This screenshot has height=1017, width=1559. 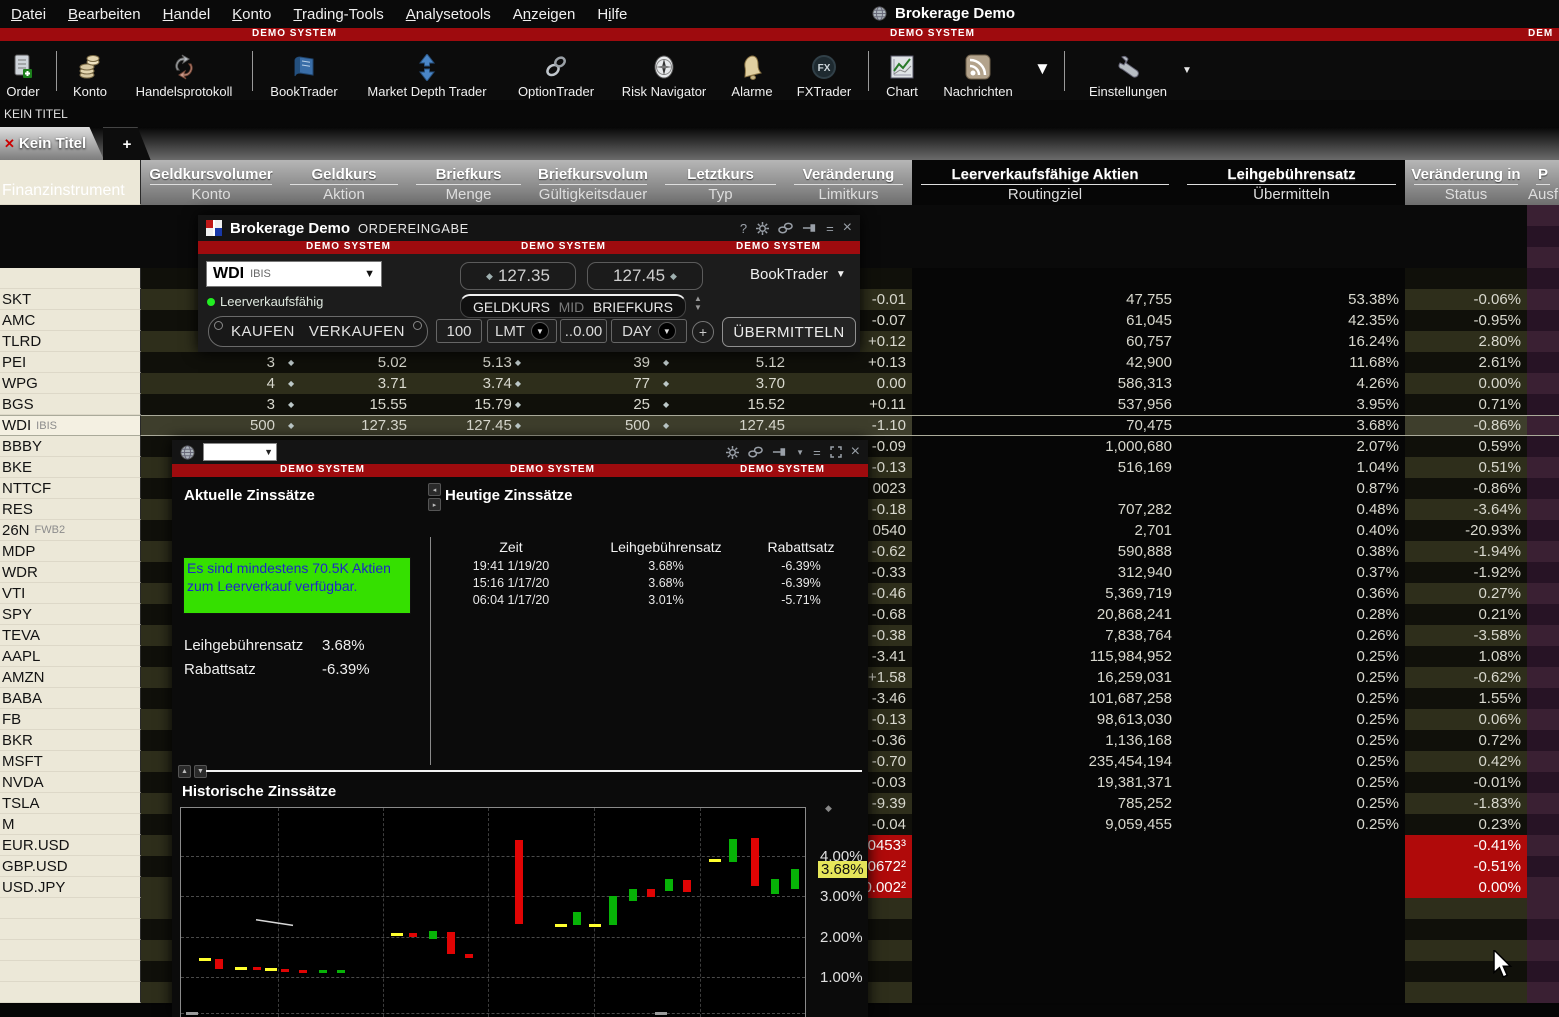 What do you see at coordinates (1466, 404) in the screenshot?
I see `fee-change-cell: 0.71%` at bounding box center [1466, 404].